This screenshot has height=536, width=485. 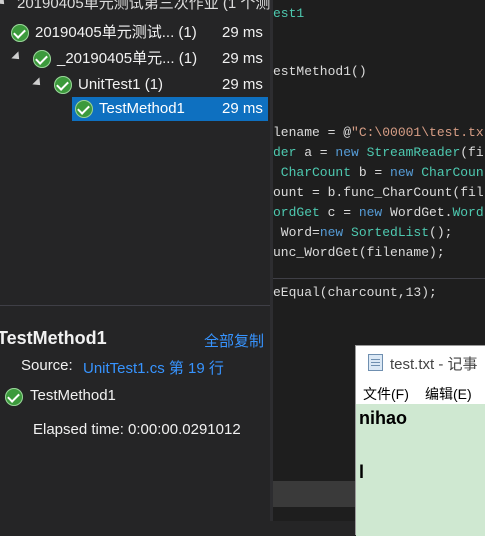 I want to click on menu-edit: 编辑(E), so click(x=448, y=394).